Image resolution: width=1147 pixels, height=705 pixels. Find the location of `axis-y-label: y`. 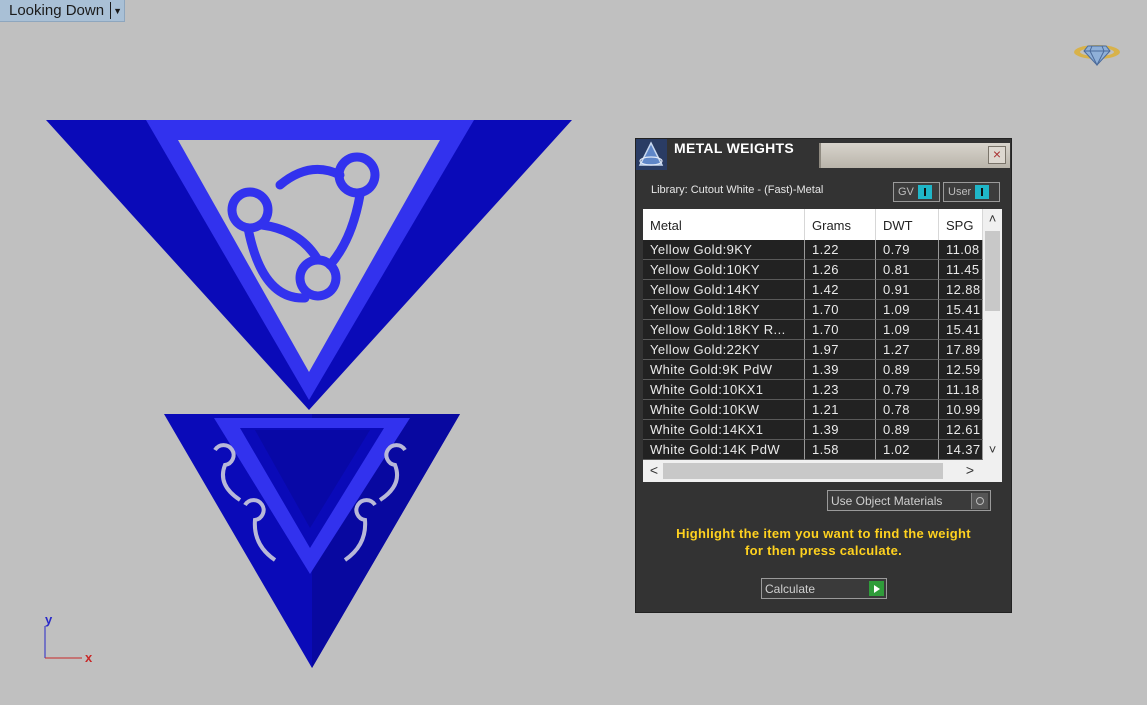

axis-y-label: y is located at coordinates (49, 619).